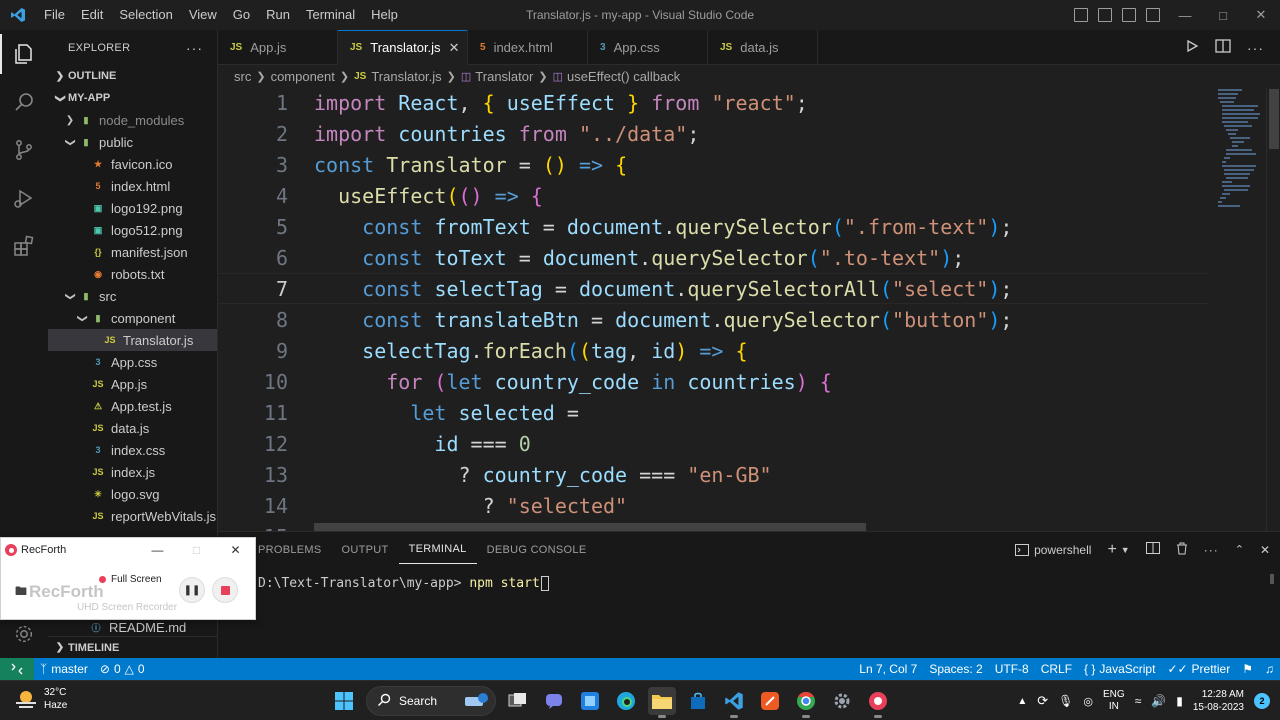 The image size is (1280, 720). I want to click on task-view-icon, so click(518, 701).